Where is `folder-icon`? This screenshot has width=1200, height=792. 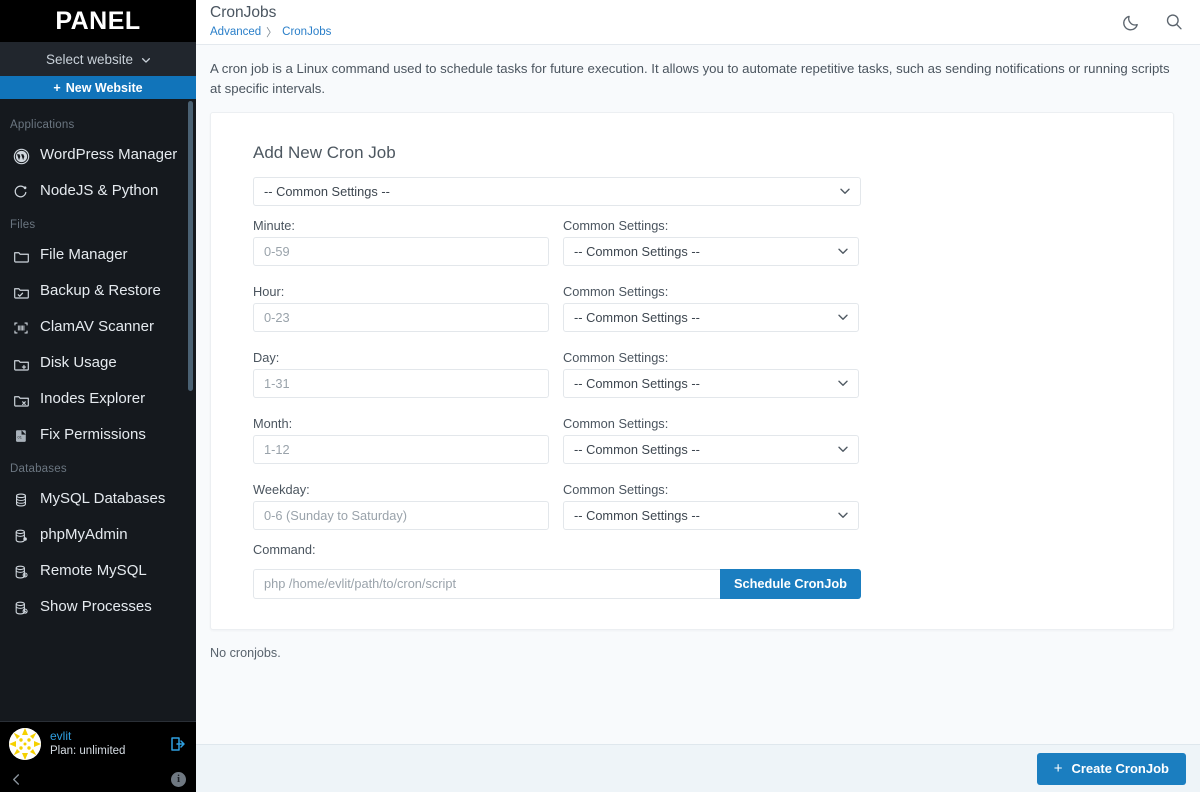
folder-icon is located at coordinates (21, 256).